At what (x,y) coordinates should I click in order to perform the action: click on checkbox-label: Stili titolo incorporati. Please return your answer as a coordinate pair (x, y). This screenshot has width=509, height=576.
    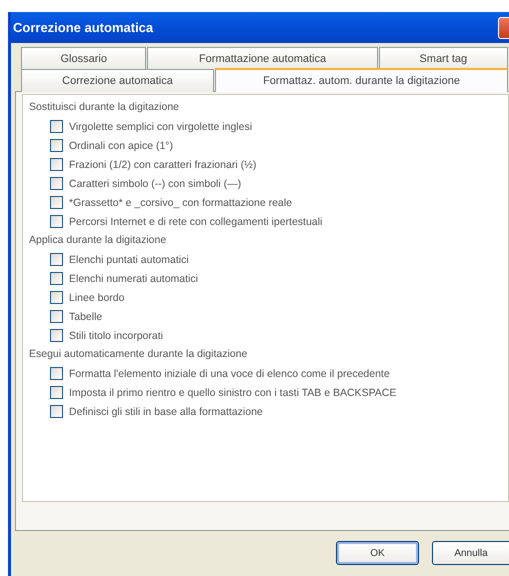
    Looking at the image, I should click on (116, 336).